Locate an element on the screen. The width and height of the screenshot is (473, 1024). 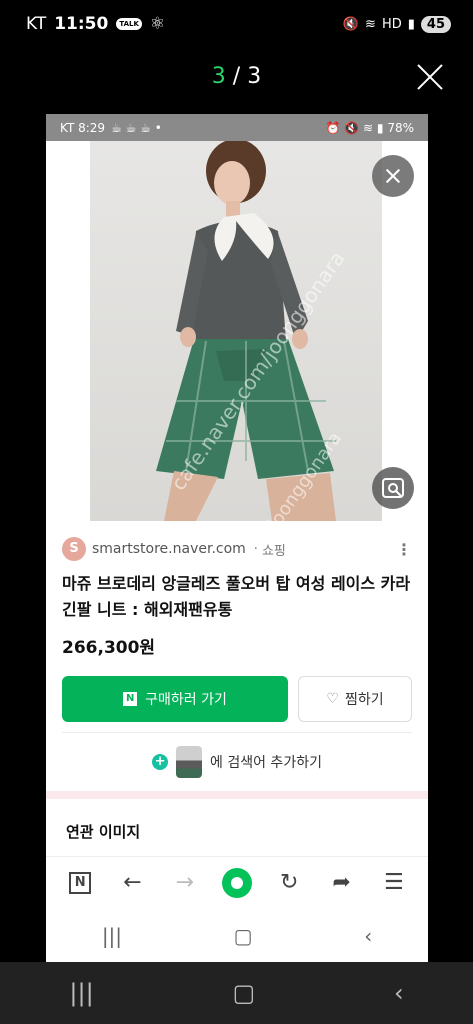
thumbnail is located at coordinates (189, 762).